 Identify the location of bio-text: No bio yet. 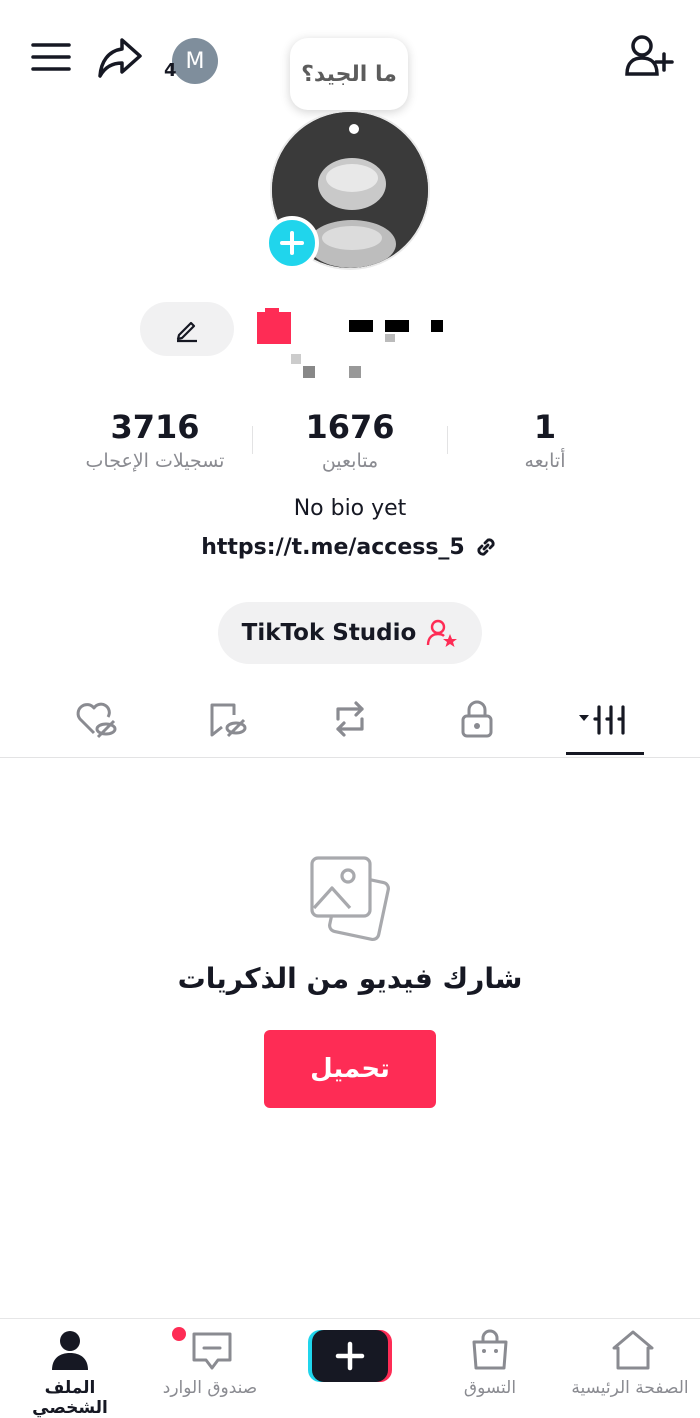
(350, 508).